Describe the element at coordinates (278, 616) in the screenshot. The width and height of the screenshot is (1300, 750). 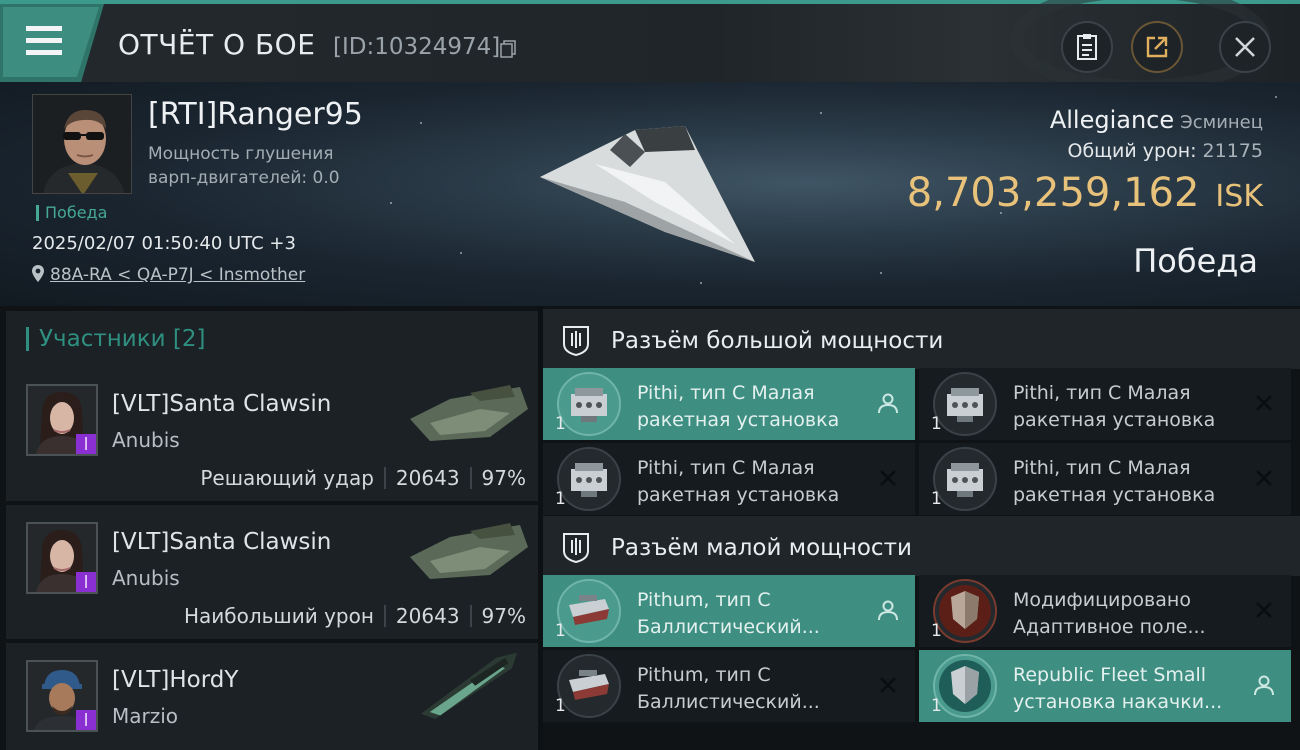
I see `participant-role: Наибольший урон` at that location.